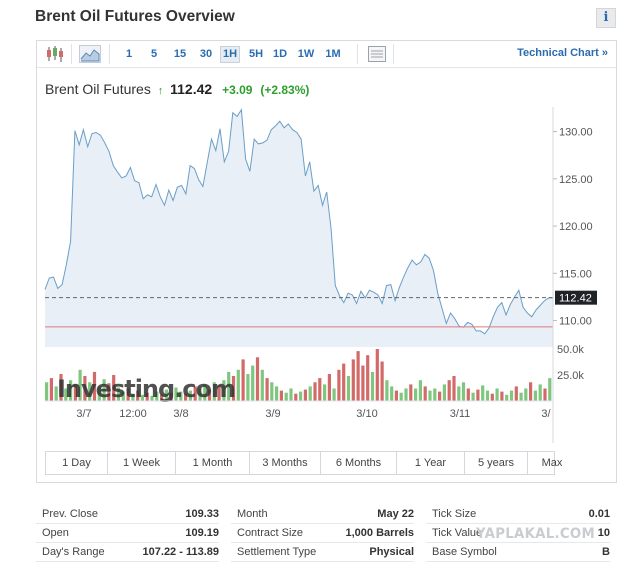 The width and height of the screenshot is (640, 564). I want to click on timeframe-5: 5, so click(154, 54).